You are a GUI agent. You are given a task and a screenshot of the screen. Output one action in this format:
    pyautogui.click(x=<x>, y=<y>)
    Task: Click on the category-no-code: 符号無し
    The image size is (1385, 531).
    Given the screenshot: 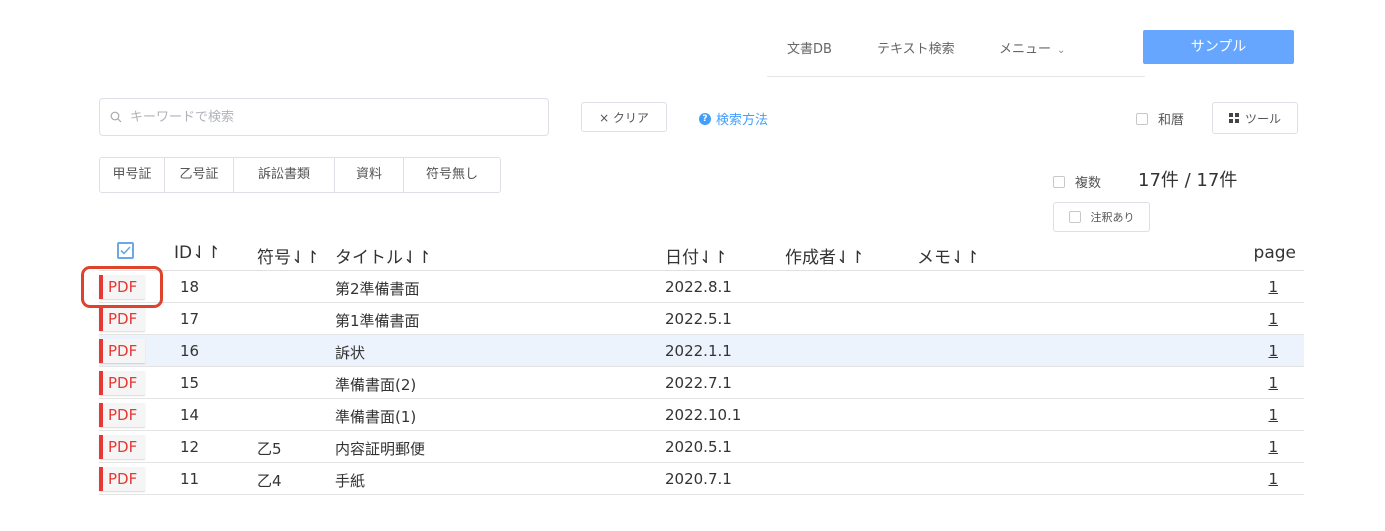 What is the action you would take?
    pyautogui.click(x=452, y=175)
    